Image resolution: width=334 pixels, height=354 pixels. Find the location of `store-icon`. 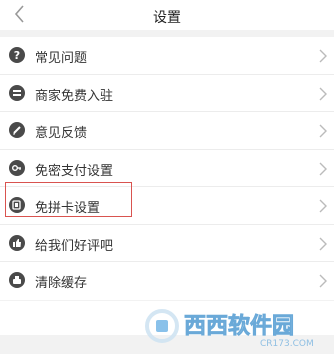

store-icon is located at coordinates (17, 92).